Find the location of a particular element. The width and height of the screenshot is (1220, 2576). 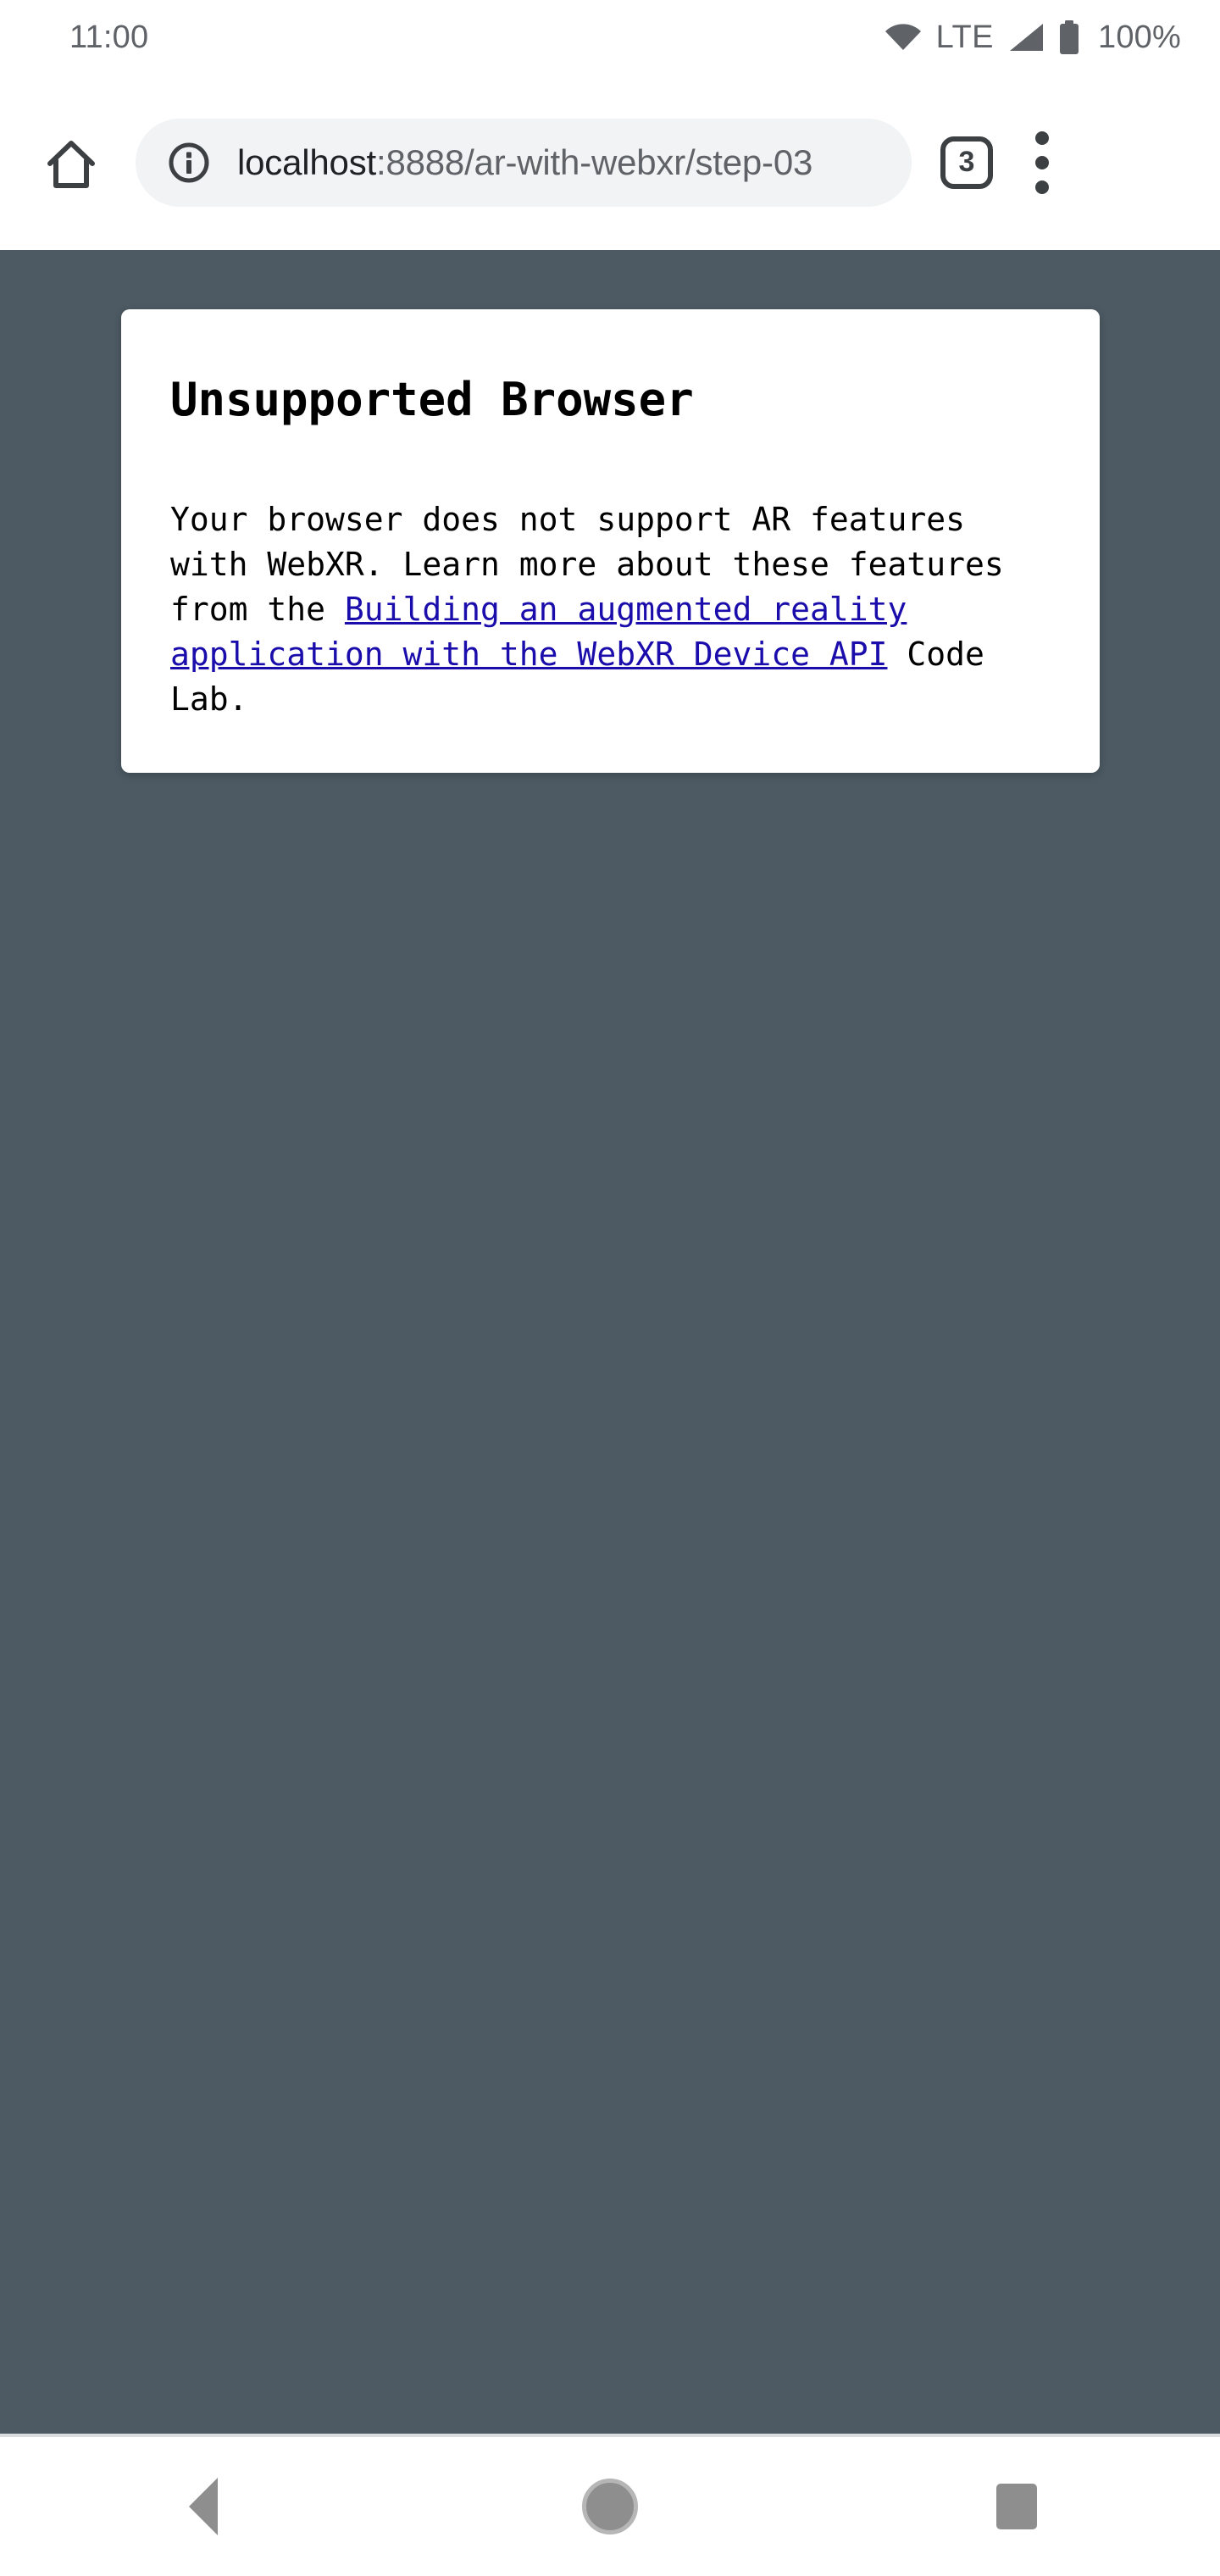

status-indicators: LTE 100% is located at coordinates (1032, 37).